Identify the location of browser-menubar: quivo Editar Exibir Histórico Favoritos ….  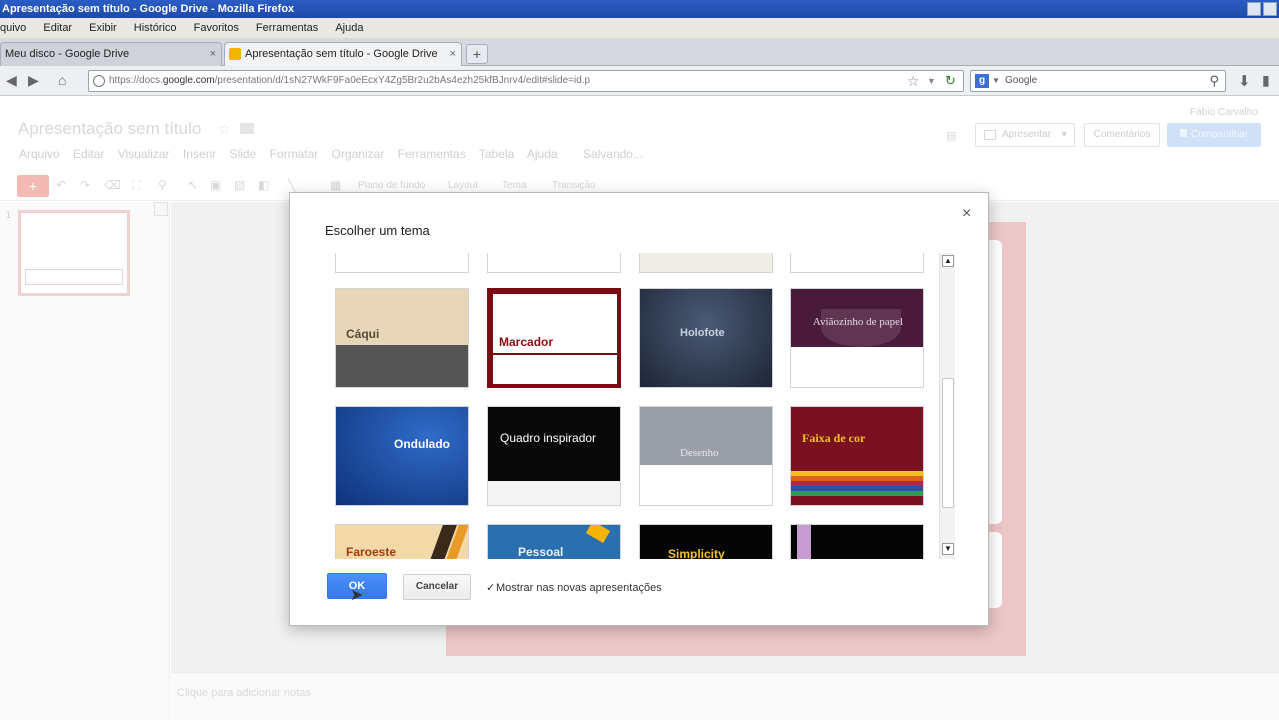
(639, 28).